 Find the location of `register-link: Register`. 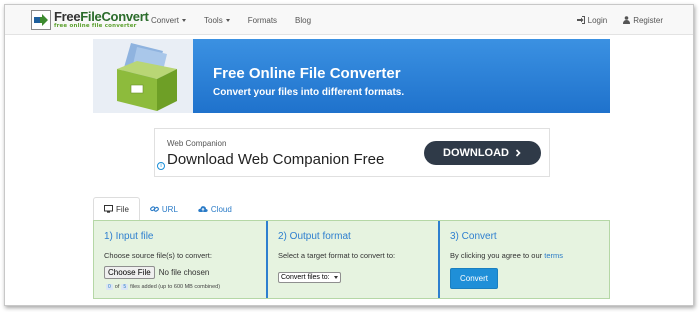

register-link: Register is located at coordinates (643, 20).